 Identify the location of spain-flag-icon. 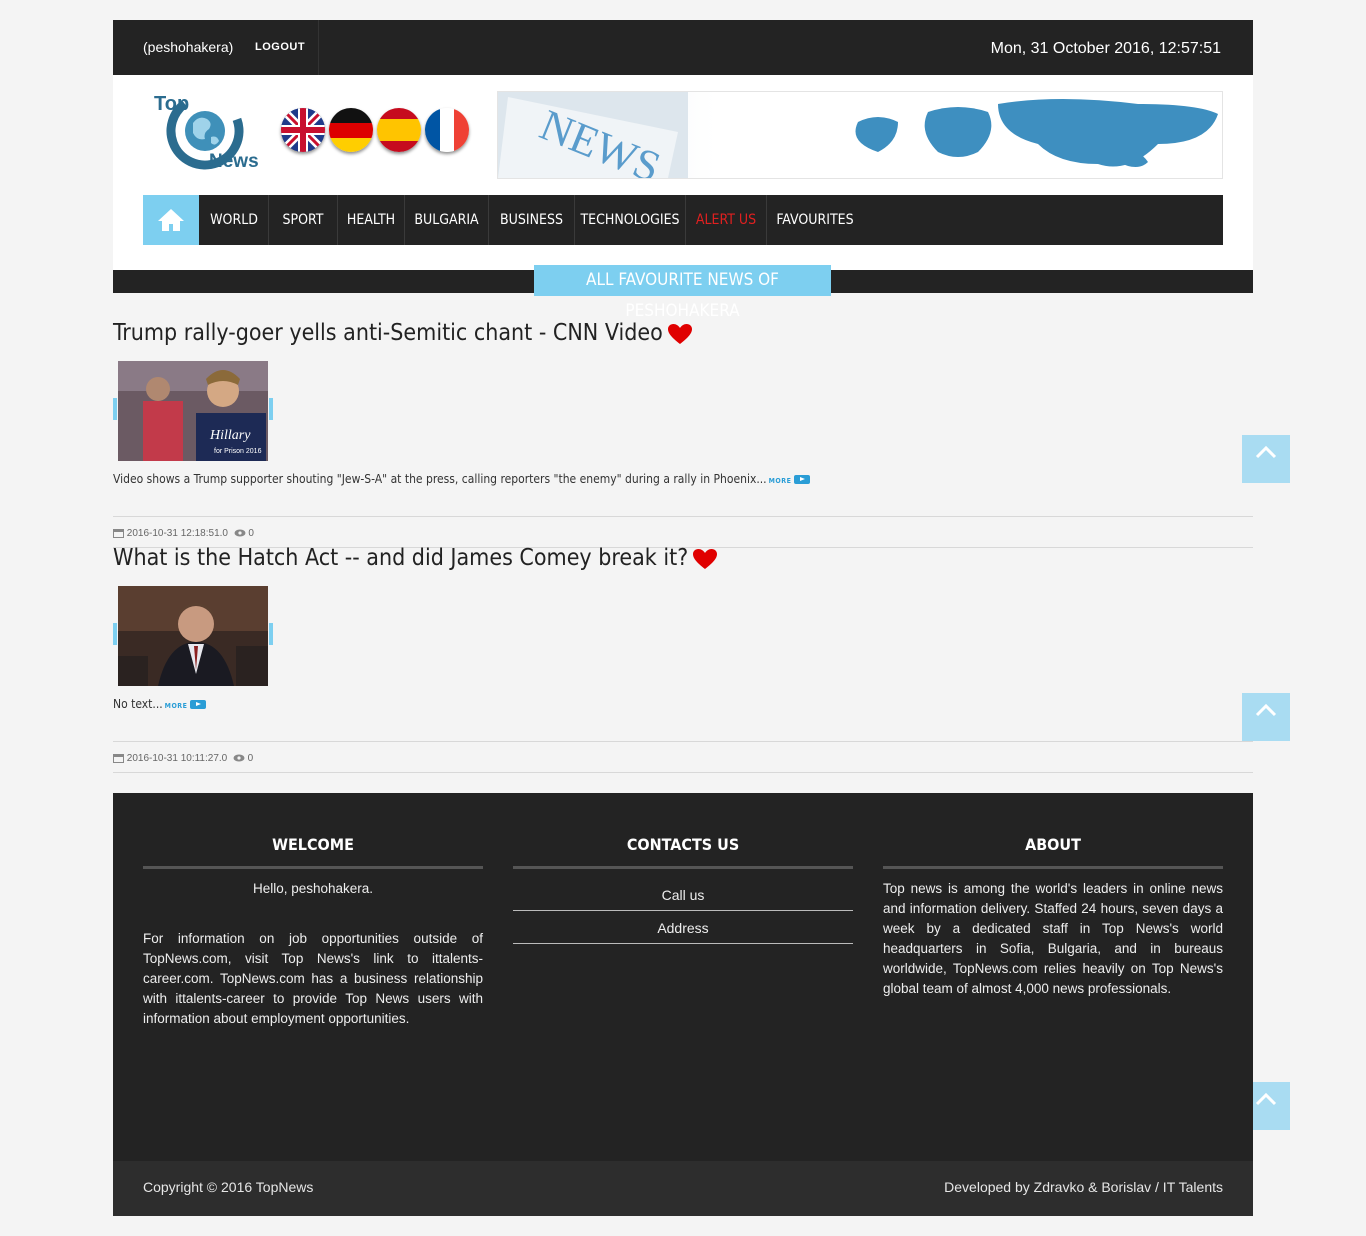
(399, 130).